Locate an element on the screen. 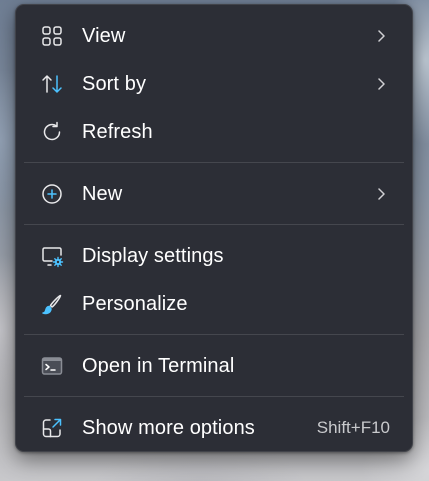  menu-item-label: Display settings is located at coordinates (153, 255).